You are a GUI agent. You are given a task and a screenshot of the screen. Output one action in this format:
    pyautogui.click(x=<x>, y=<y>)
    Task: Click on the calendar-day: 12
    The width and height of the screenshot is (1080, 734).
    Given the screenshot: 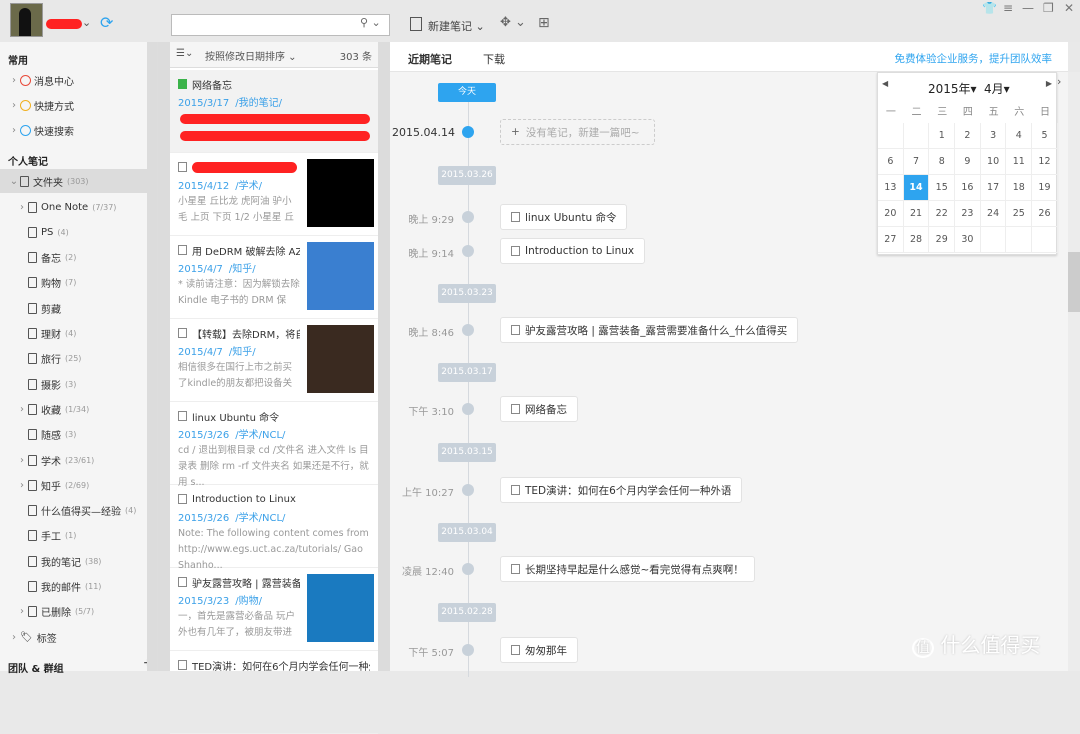 What is the action you would take?
    pyautogui.click(x=1045, y=162)
    